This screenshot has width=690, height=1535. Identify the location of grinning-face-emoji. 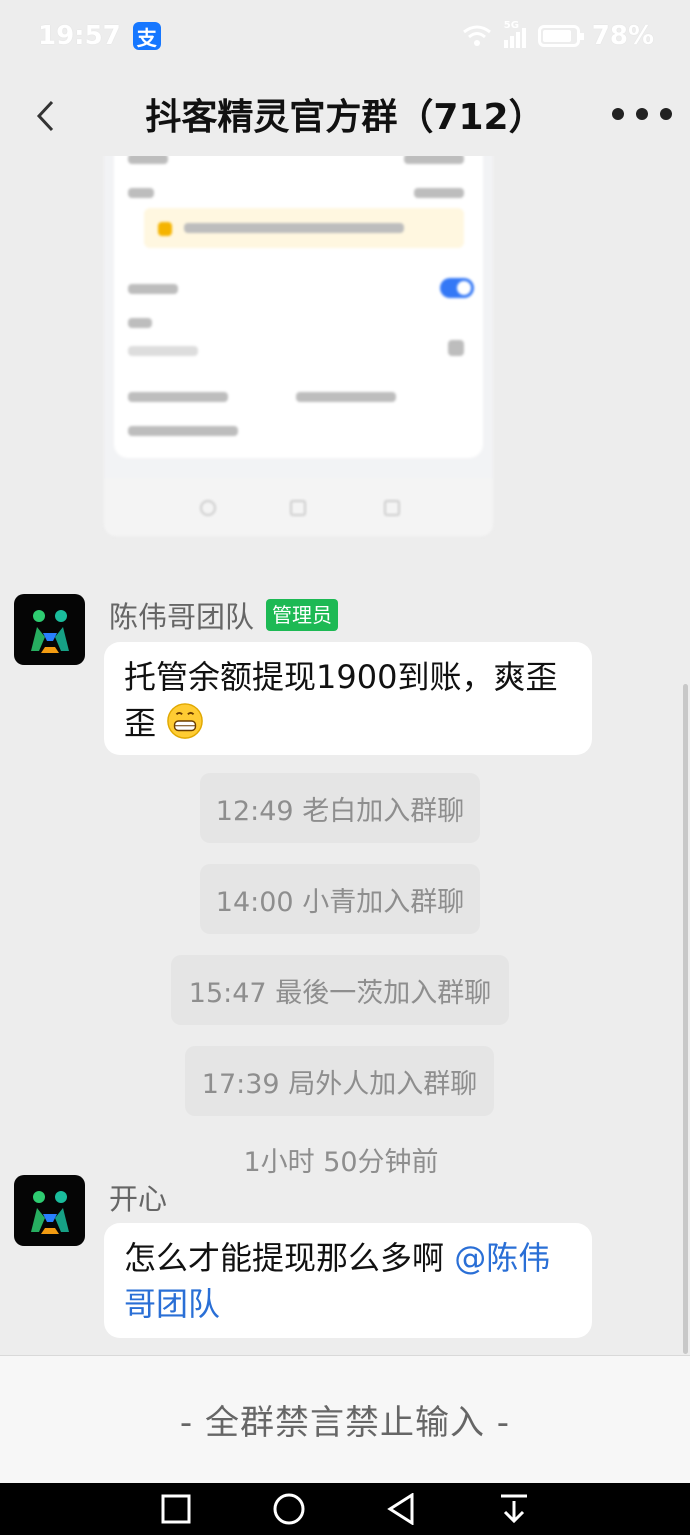
(185, 721).